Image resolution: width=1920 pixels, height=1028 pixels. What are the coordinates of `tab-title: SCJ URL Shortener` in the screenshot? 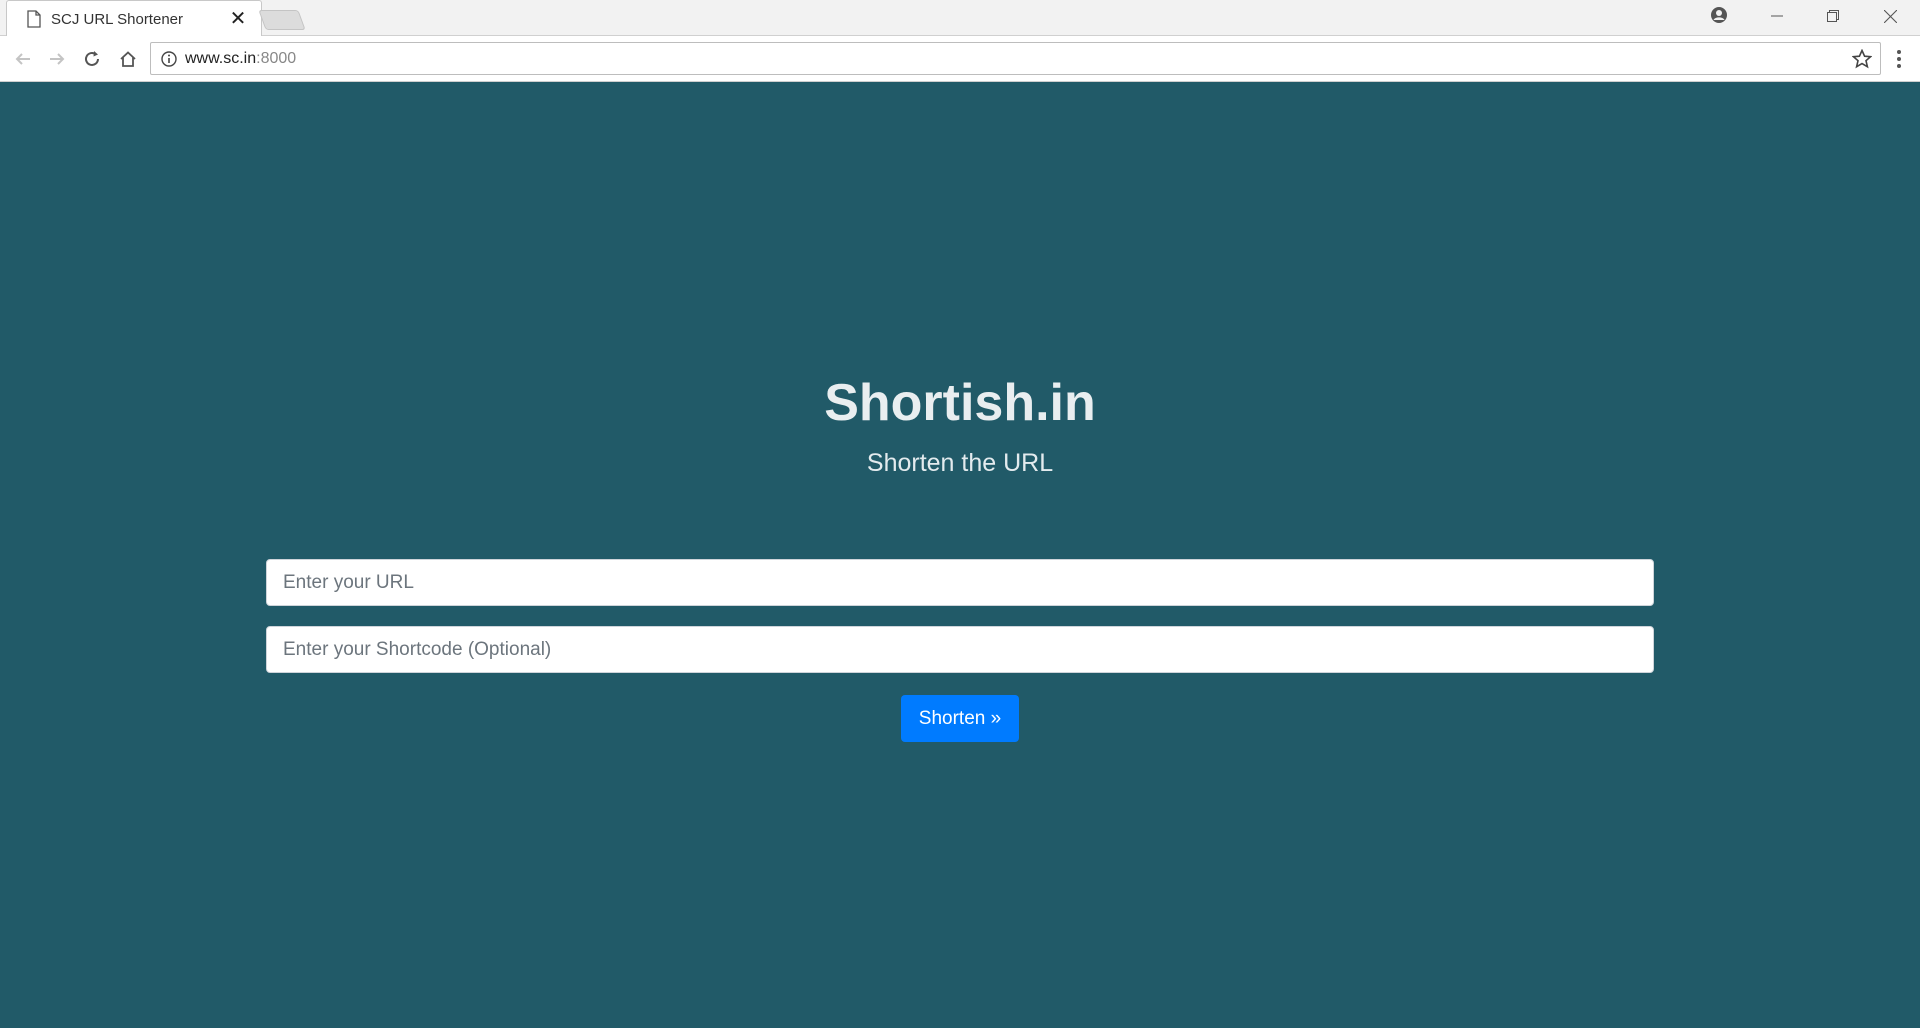 It's located at (117, 19).